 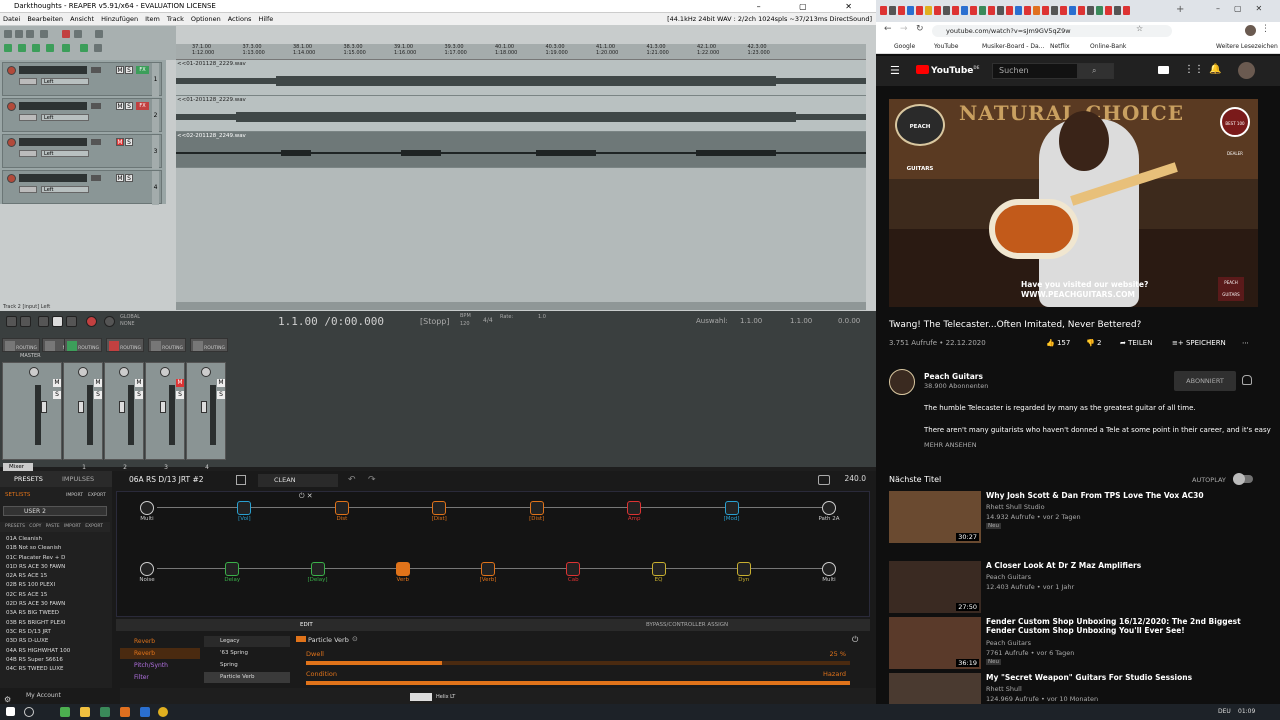 I want to click on track-row: M S Left 4, so click(x=82, y=187).